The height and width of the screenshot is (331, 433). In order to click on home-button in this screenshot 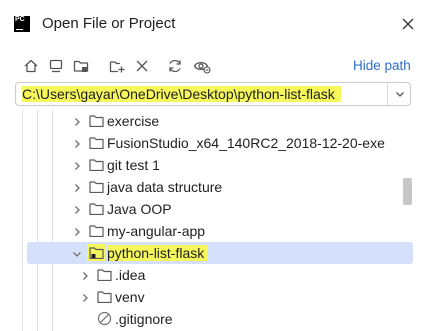, I will do `click(31, 66)`.